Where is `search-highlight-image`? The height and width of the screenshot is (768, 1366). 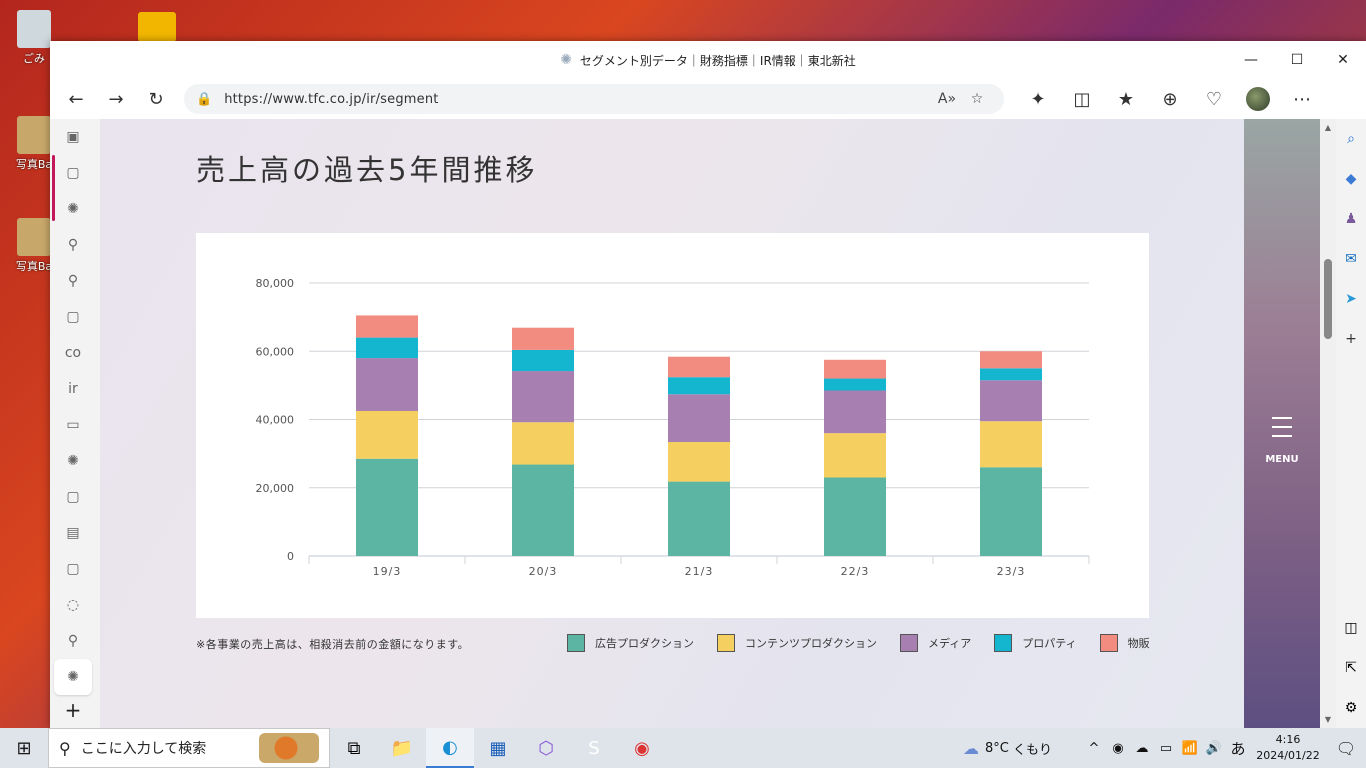 search-highlight-image is located at coordinates (289, 748).